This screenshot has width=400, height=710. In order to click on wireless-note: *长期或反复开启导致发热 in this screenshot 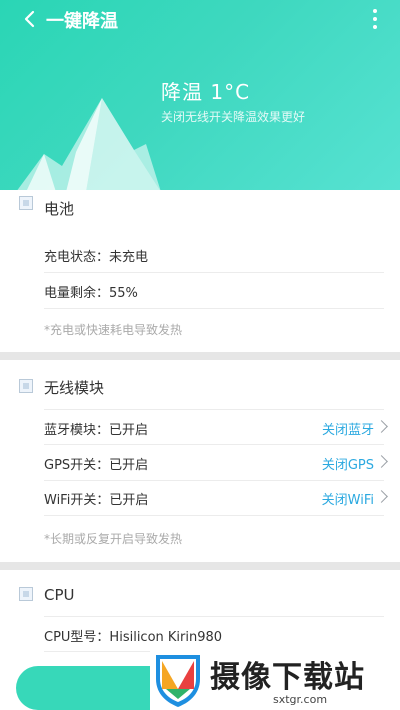, I will do `click(113, 539)`.